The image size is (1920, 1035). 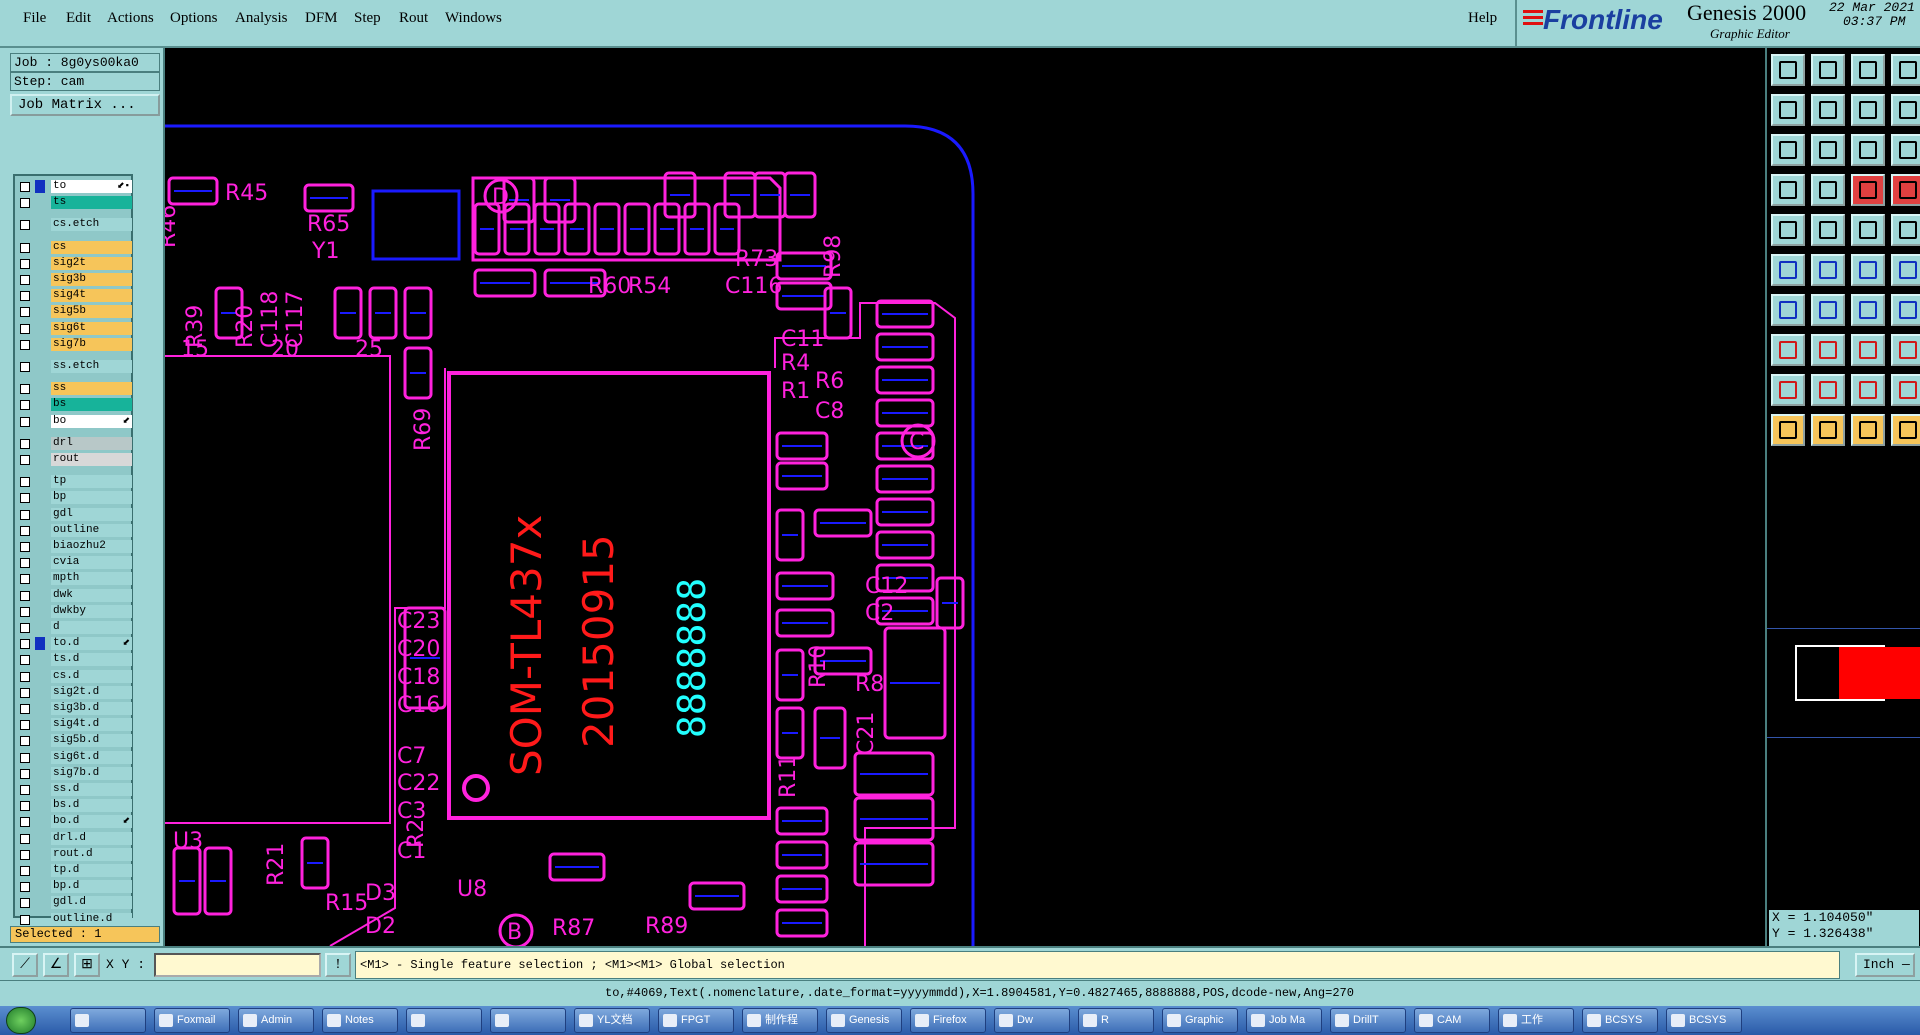 What do you see at coordinates (1828, 110) in the screenshot?
I see `zoom-next-tool-button` at bounding box center [1828, 110].